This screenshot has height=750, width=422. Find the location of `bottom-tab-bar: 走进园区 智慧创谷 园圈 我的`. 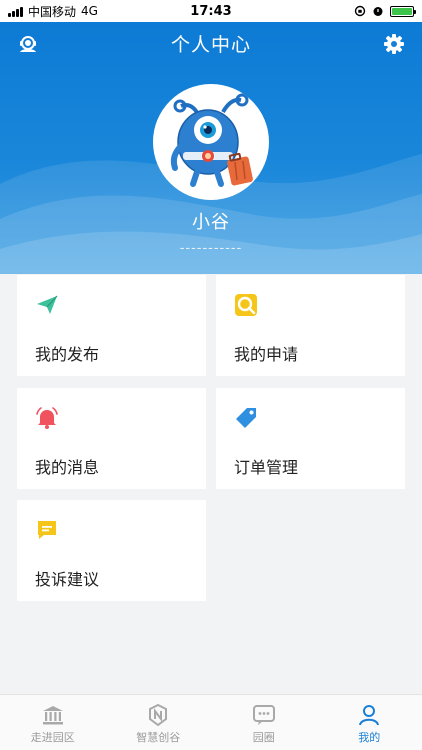

bottom-tab-bar: 走进园区 智慧创谷 园圈 我的 is located at coordinates (211, 722).